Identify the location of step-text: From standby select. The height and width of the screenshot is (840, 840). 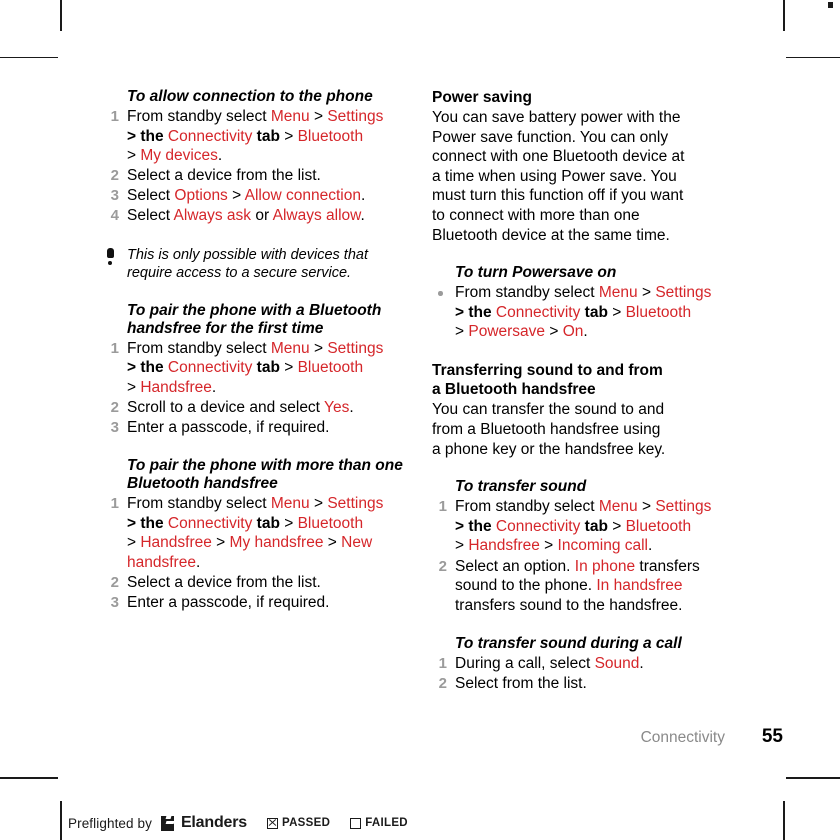
(199, 348).